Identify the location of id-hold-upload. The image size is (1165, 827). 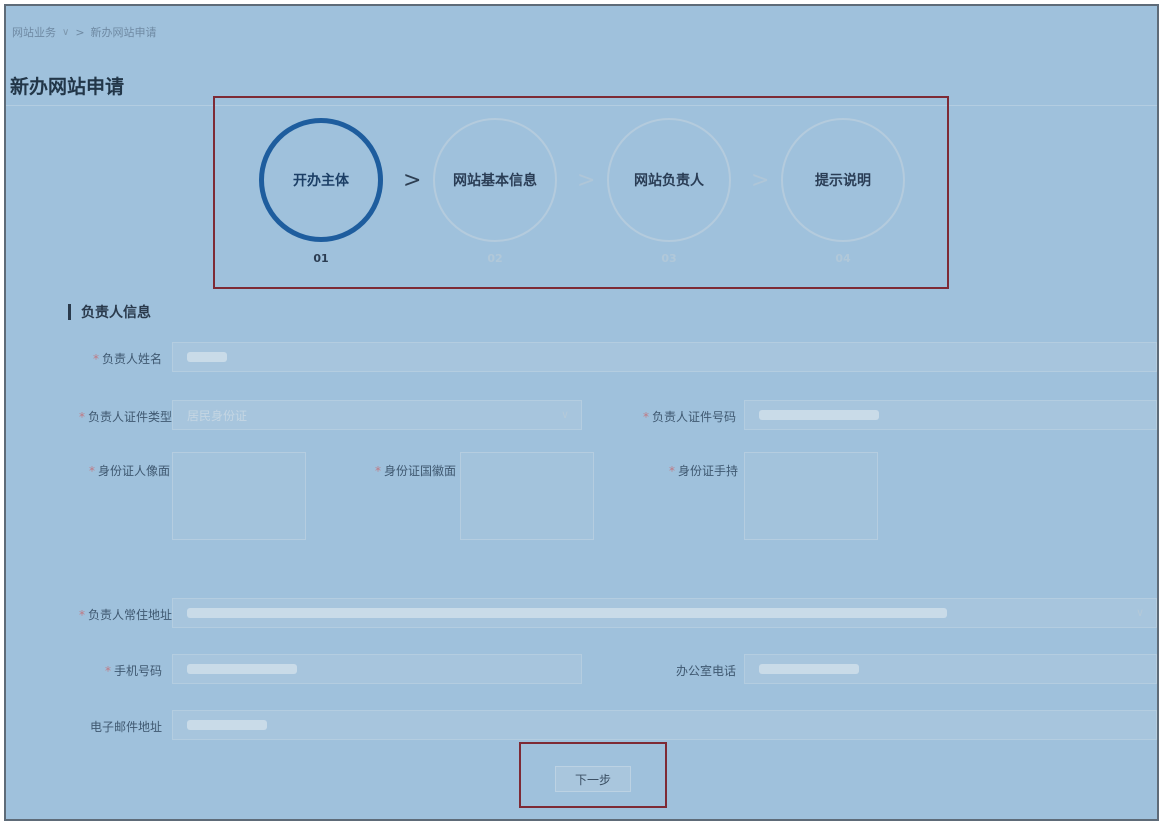
(811, 496).